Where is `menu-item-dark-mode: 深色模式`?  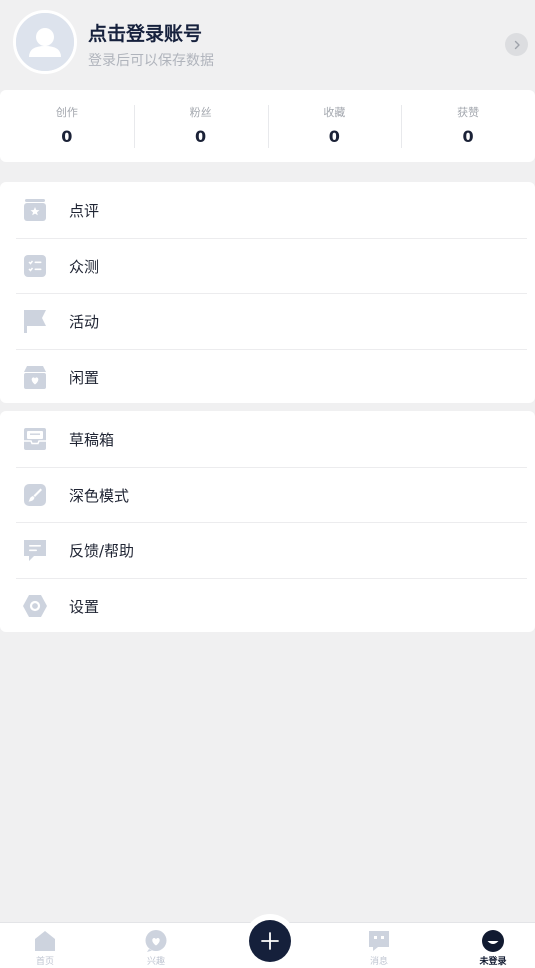 menu-item-dark-mode: 深色模式 is located at coordinates (267, 494).